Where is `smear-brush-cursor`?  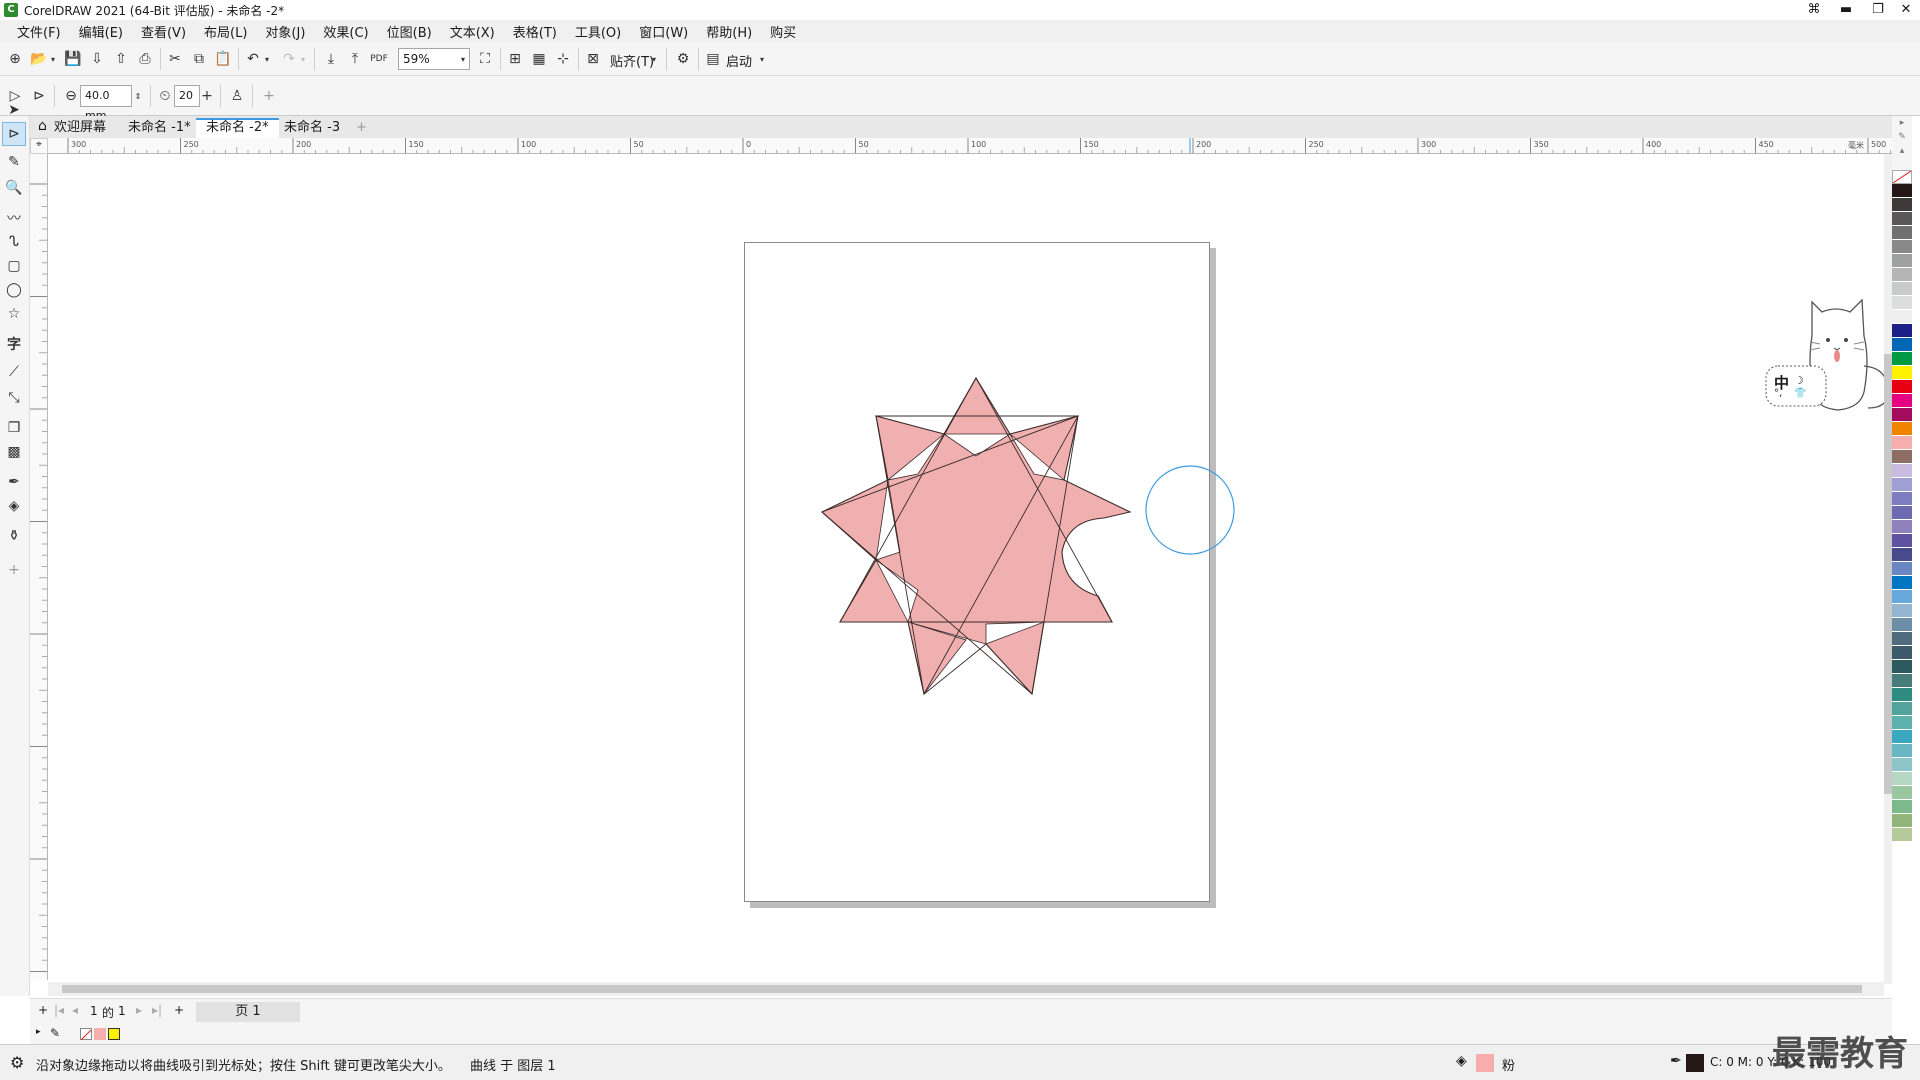
smear-brush-cursor is located at coordinates (1190, 510).